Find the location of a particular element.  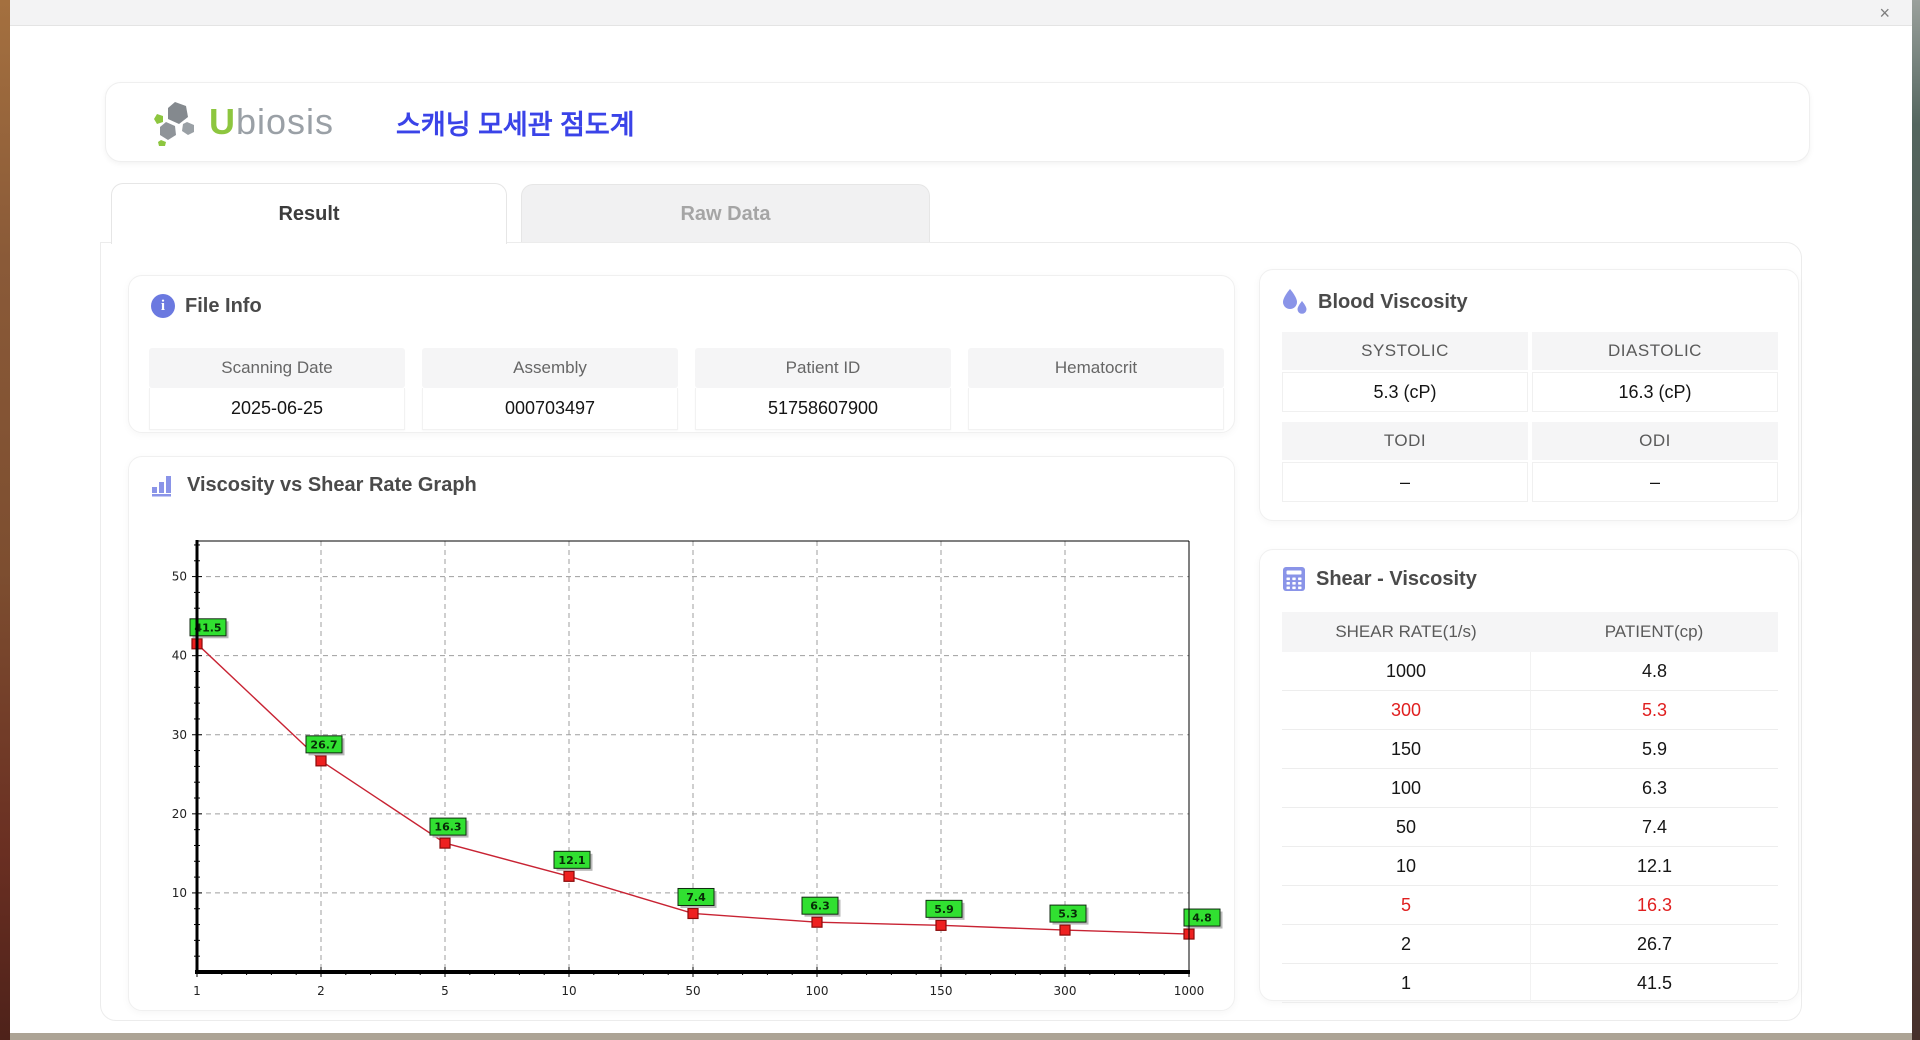

field-value: 2025-06-25 is located at coordinates (277, 409).